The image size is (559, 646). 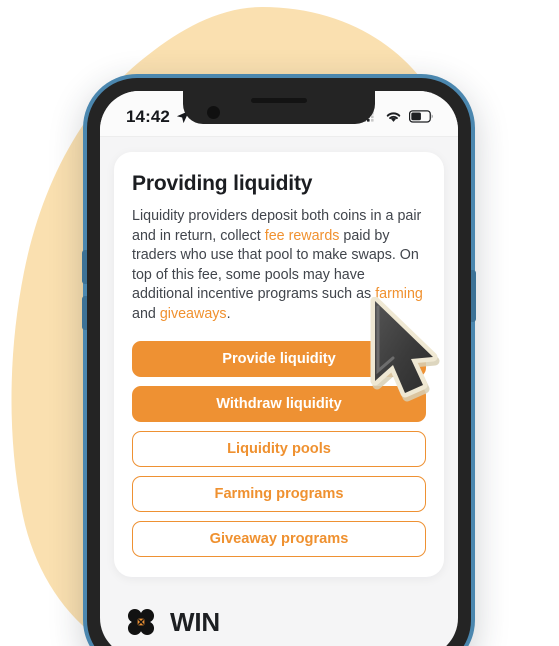 What do you see at coordinates (193, 314) in the screenshot?
I see `giveaways-link: giveaways` at bounding box center [193, 314].